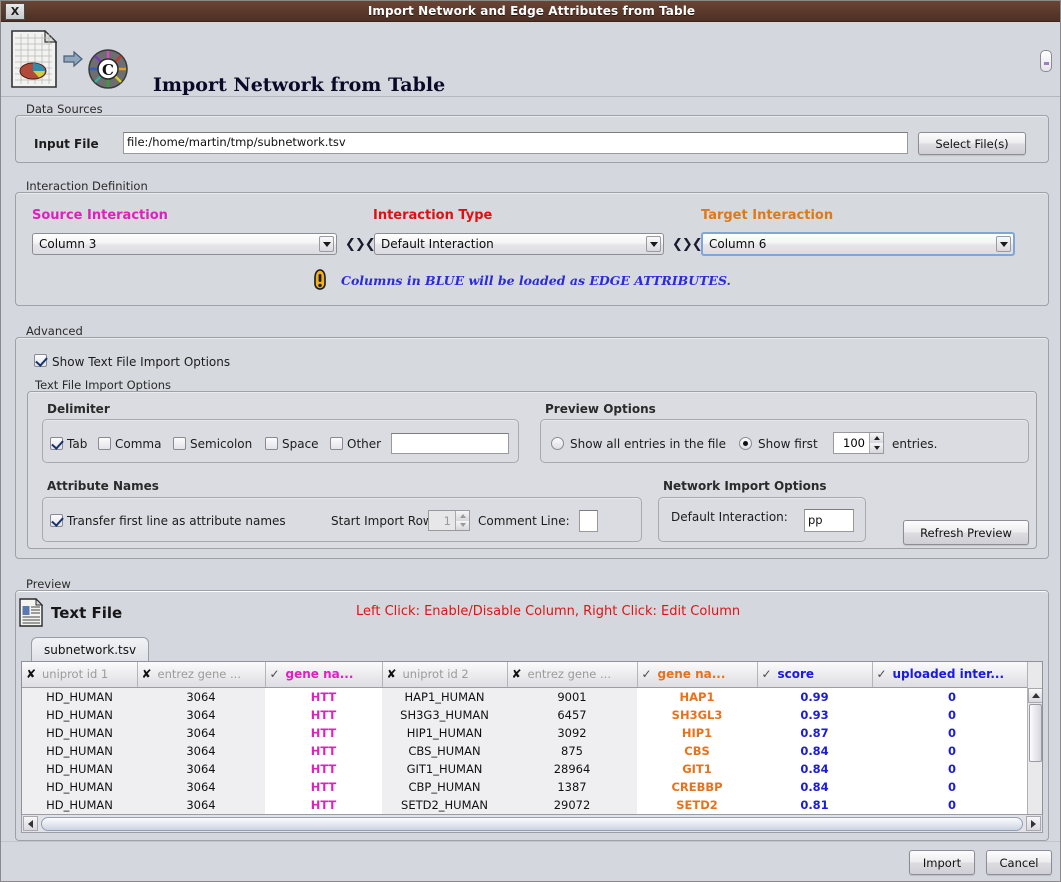 The width and height of the screenshot is (1061, 882). What do you see at coordinates (519, 244) in the screenshot?
I see `interaction-type-select: Default Interaction` at bounding box center [519, 244].